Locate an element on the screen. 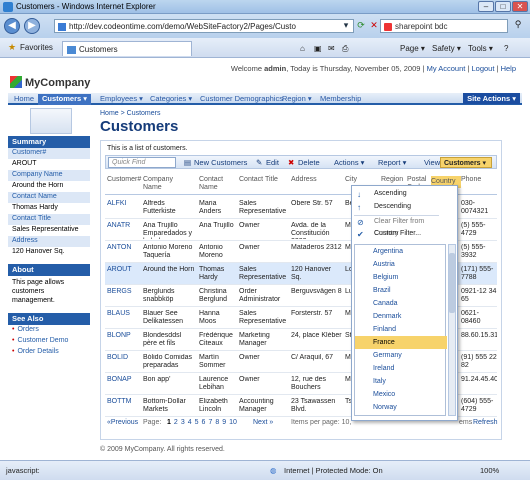  col-city: City is located at coordinates (351, 180).